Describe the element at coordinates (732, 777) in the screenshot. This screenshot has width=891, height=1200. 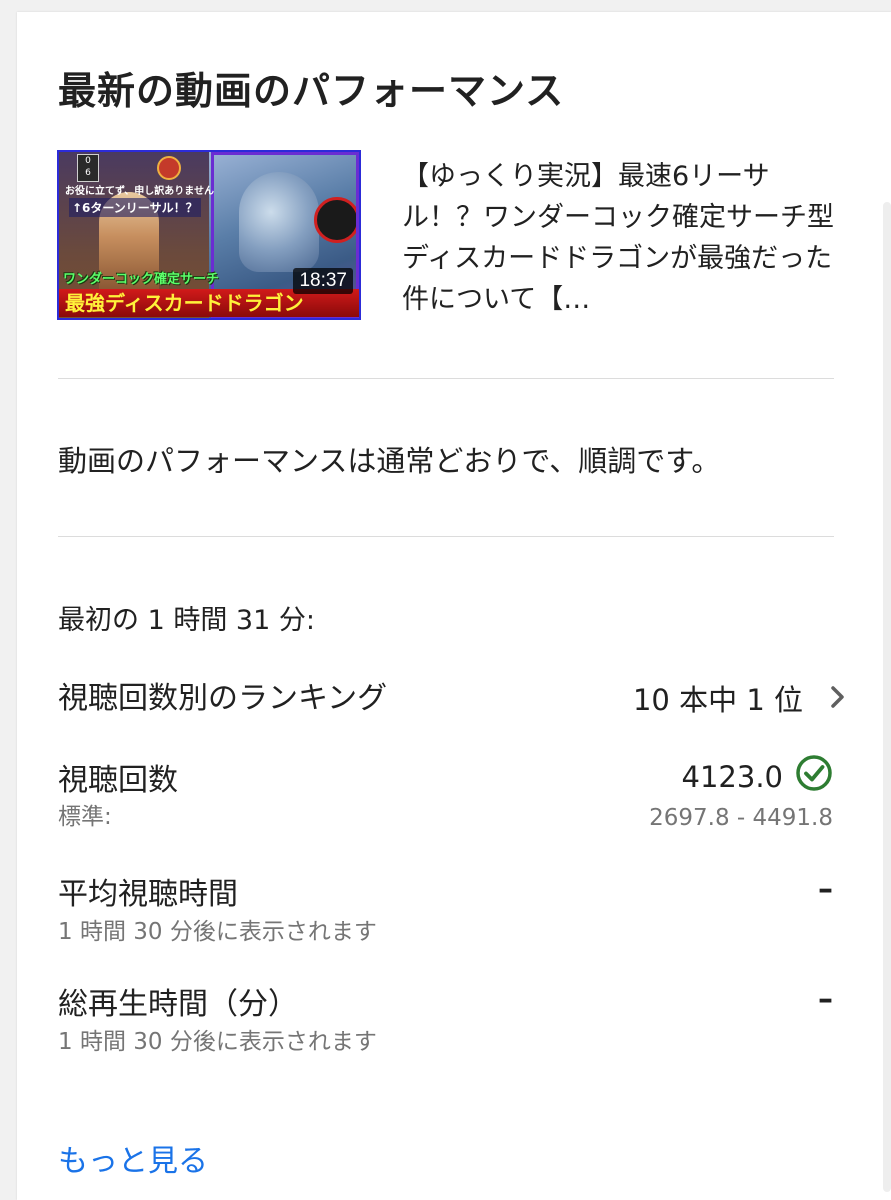
I see `views-value: 4123.0` at that location.